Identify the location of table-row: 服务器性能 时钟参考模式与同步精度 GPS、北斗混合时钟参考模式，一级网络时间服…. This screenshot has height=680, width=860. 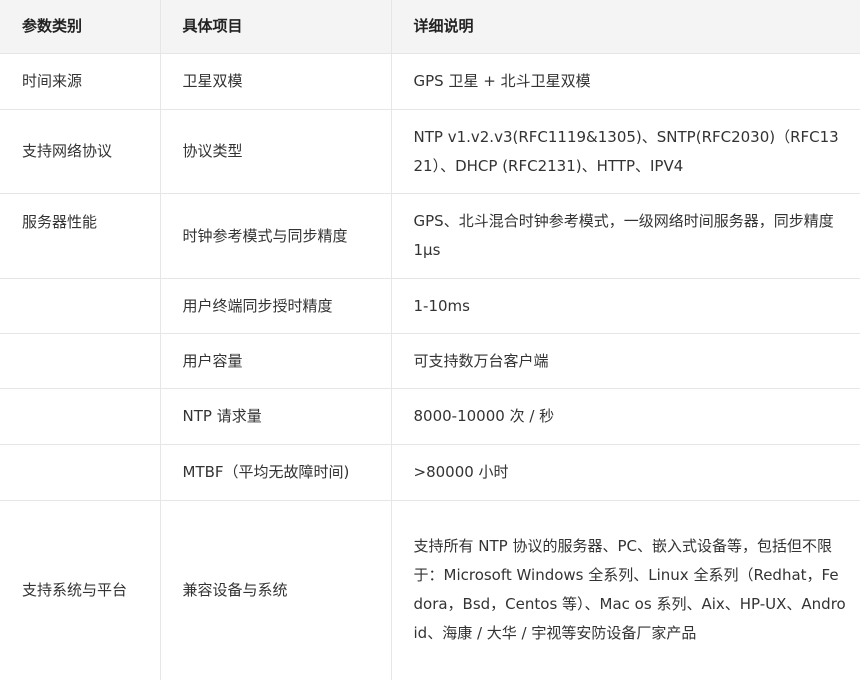
(430, 236).